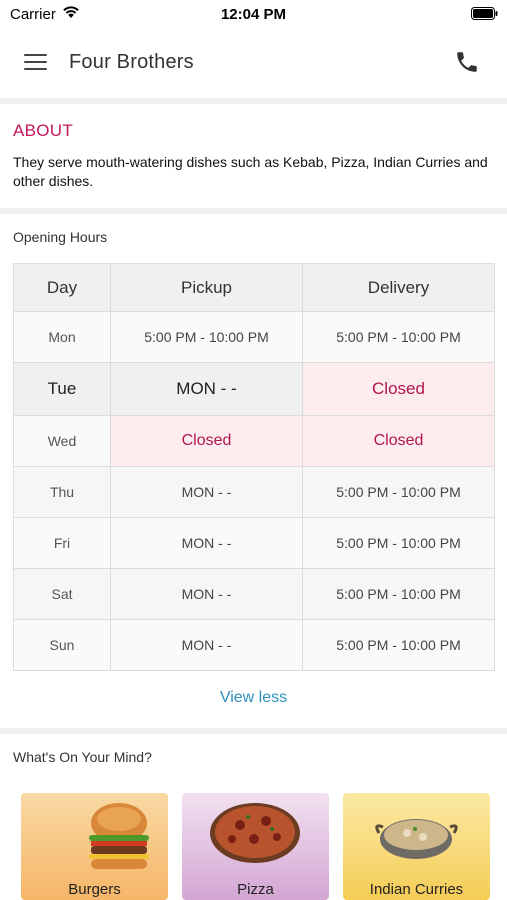 This screenshot has width=507, height=900. I want to click on status-bar: Carrier 12:04 PM, so click(253, 15).